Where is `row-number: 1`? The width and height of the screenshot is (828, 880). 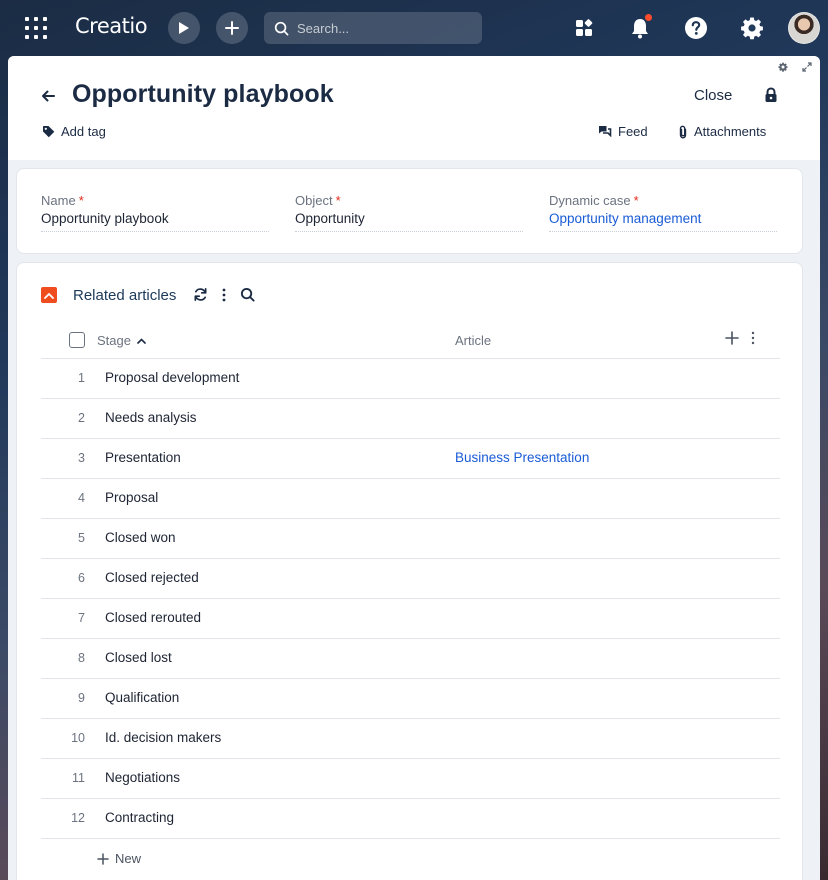 row-number: 1 is located at coordinates (81, 378).